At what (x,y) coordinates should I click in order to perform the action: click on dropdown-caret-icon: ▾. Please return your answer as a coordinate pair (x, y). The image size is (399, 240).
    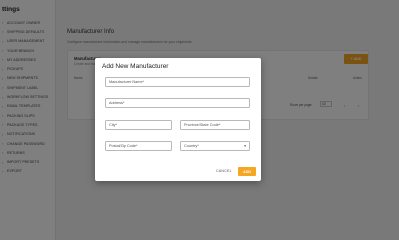
    Looking at the image, I should click on (245, 146).